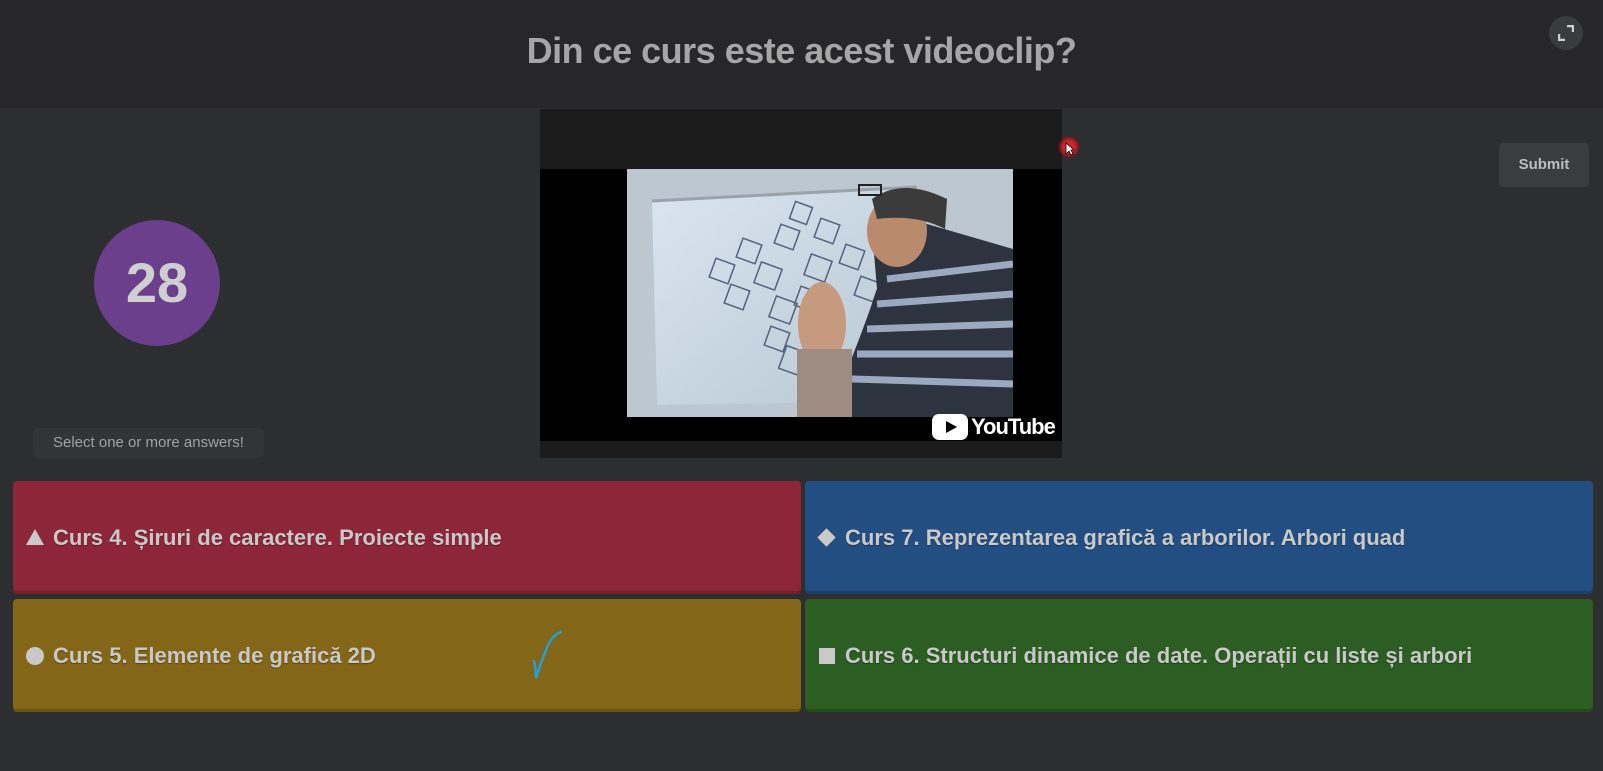  Describe the element at coordinates (407, 655) in the screenshot. I see `answer-option-3: Curs 5. Elemente de grafică 2D` at that location.